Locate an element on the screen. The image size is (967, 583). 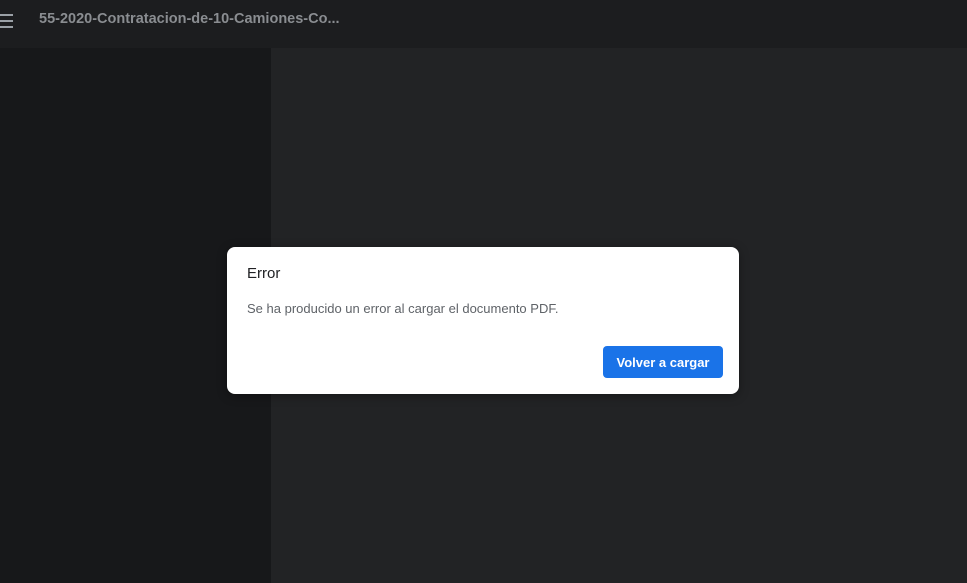
reload-button: Volver a cargar is located at coordinates (663, 362).